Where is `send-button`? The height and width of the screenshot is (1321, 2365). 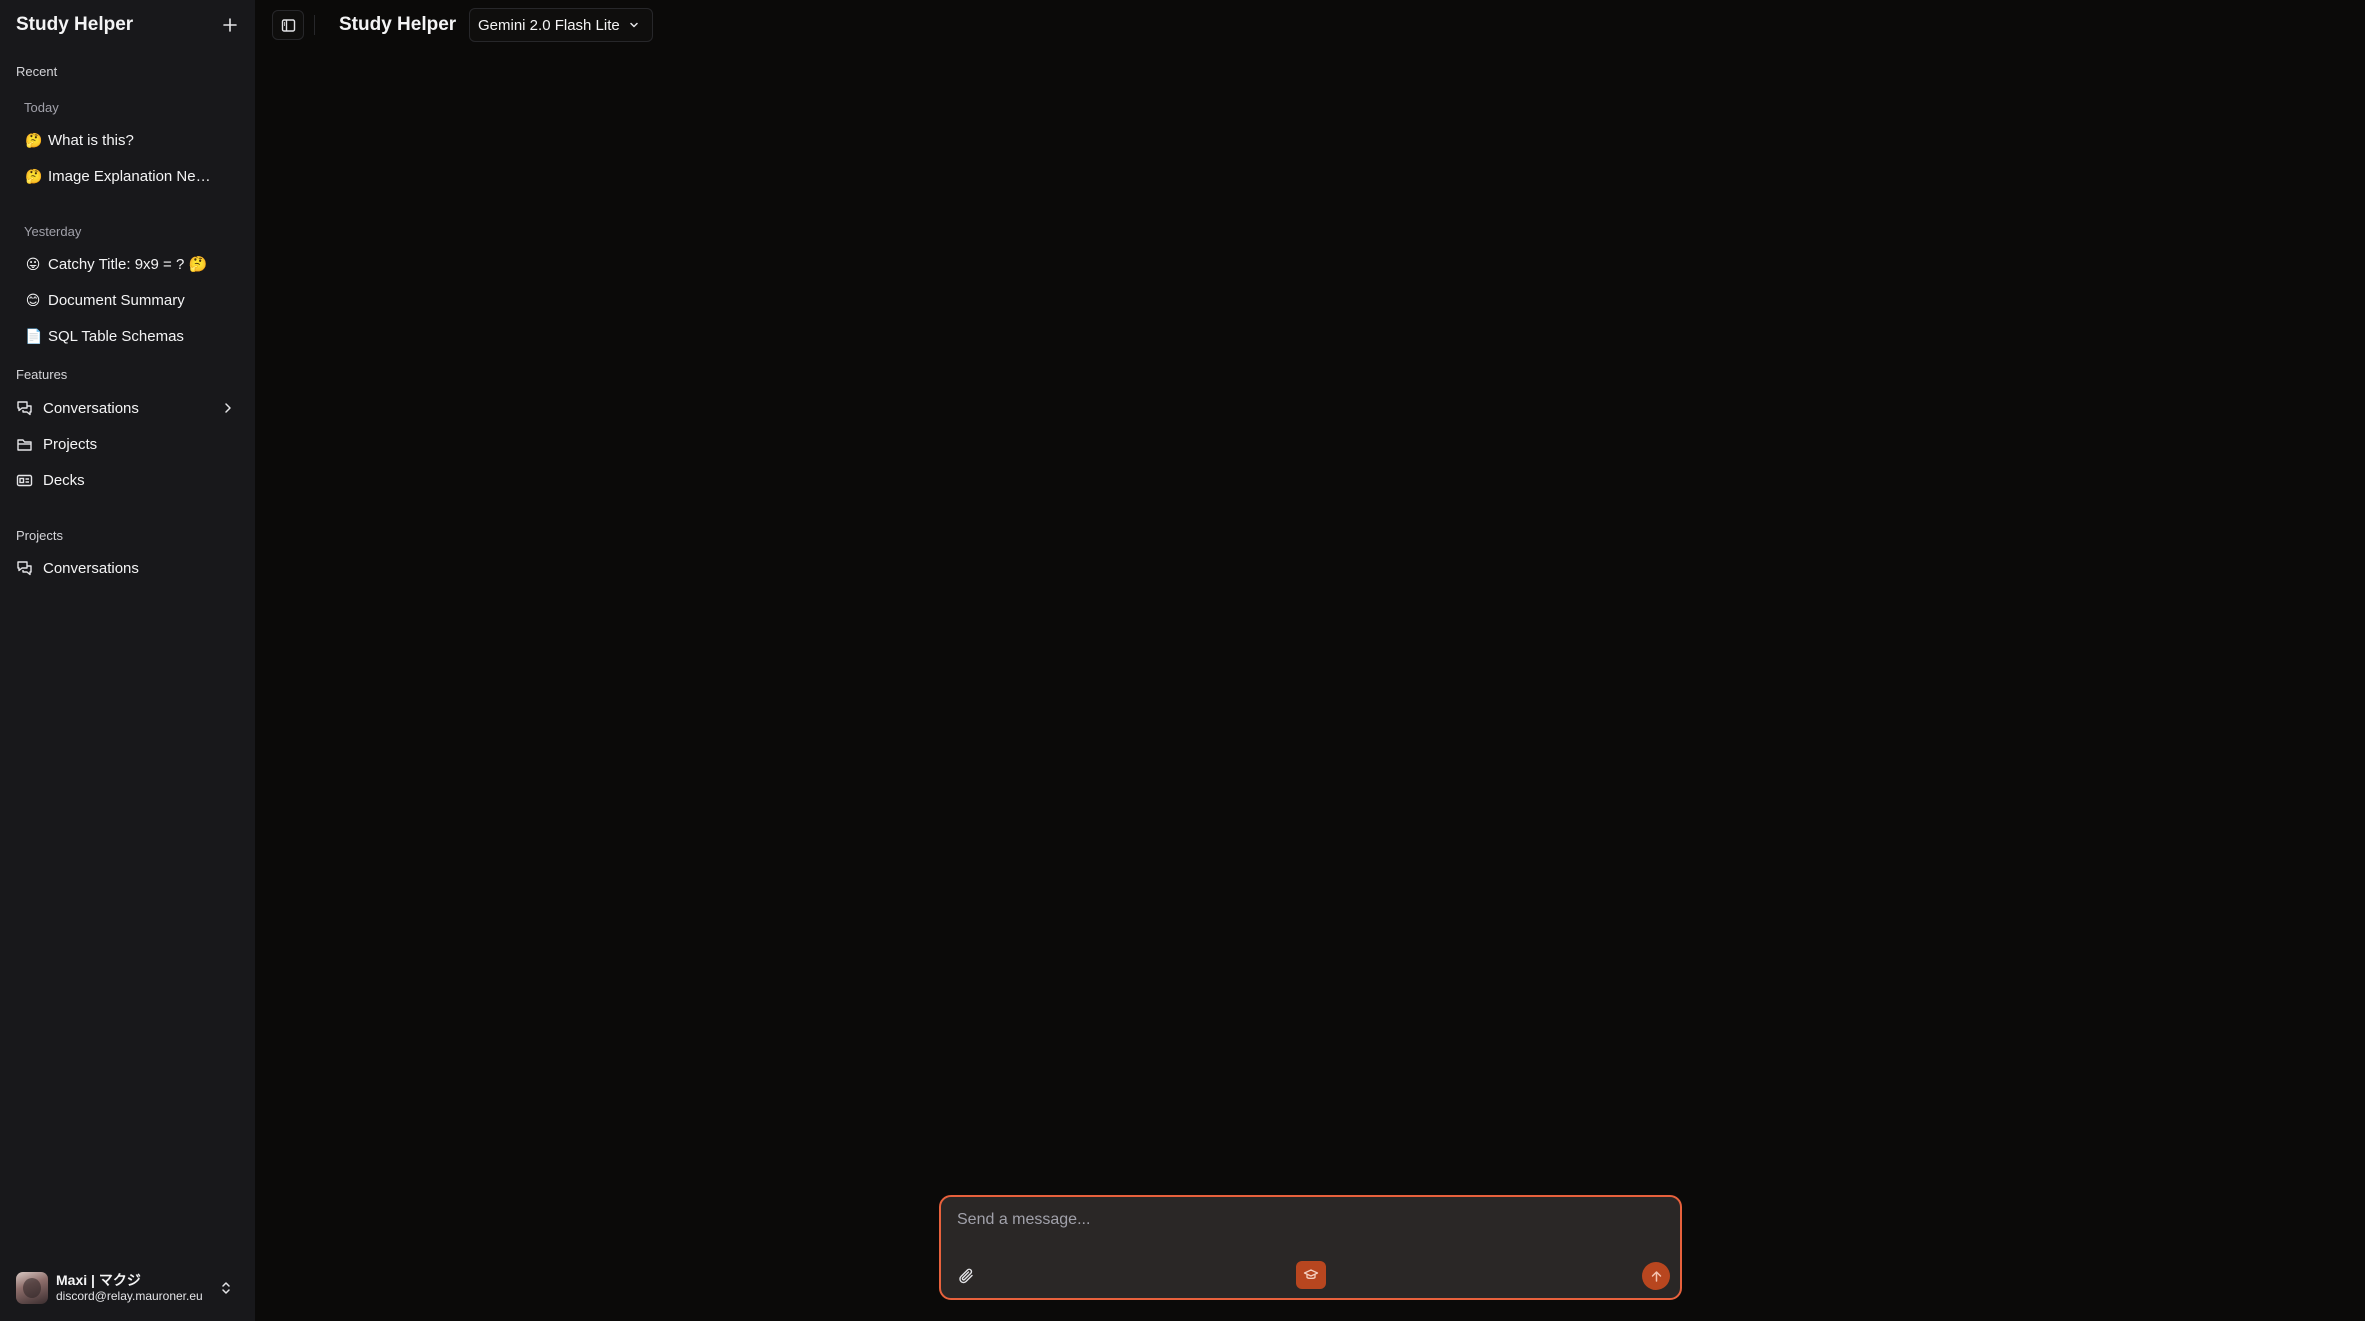 send-button is located at coordinates (1656, 1276).